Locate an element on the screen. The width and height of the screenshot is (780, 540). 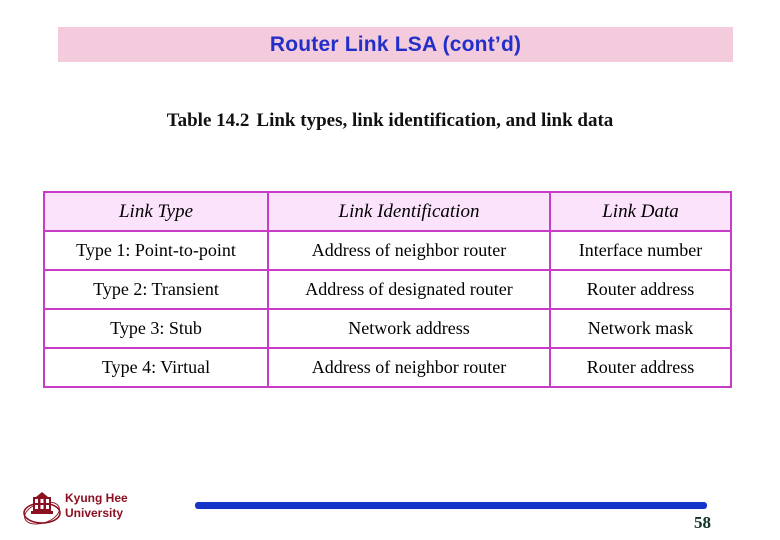
page-title: Router Link LSA (cont’d) is located at coordinates (395, 44).